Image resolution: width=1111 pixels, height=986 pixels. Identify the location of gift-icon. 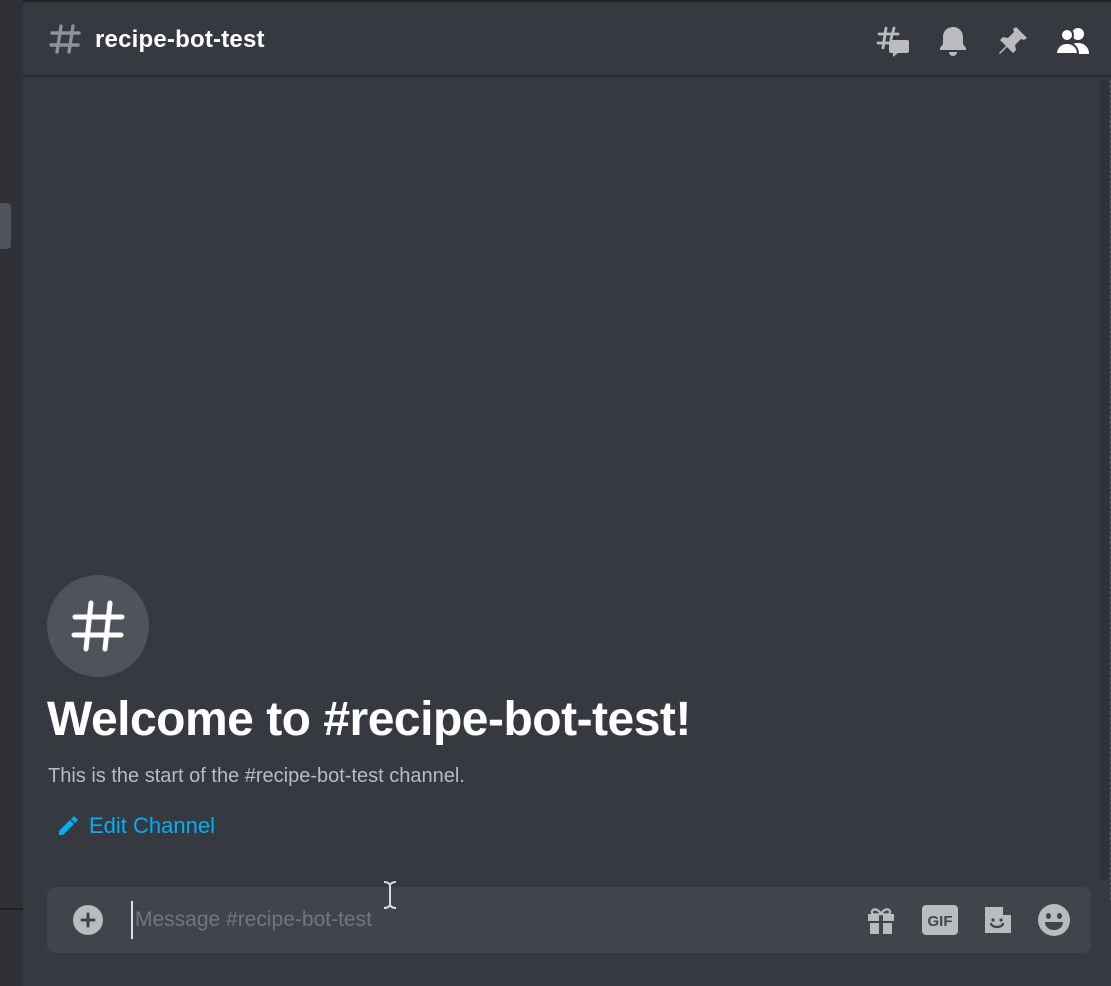
(881, 921).